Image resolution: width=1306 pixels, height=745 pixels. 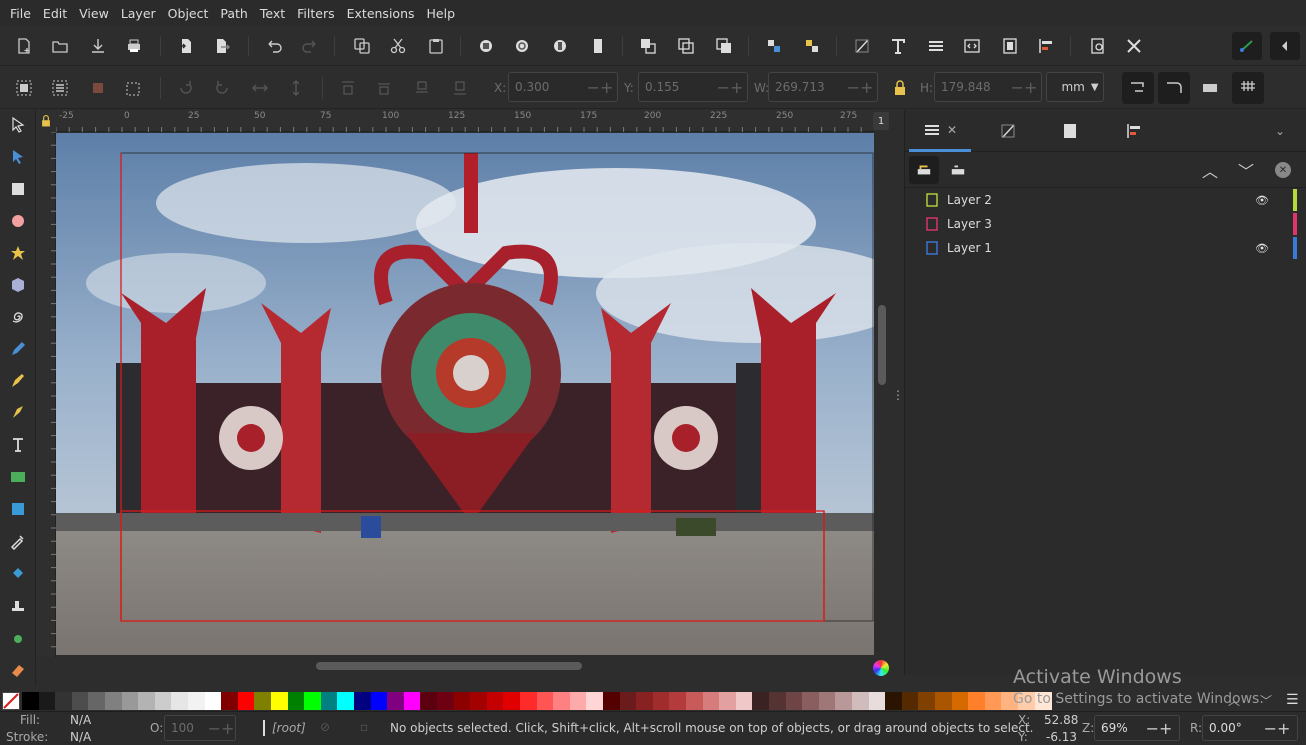 I want to click on zoom-selection-icon, so click(x=486, y=46).